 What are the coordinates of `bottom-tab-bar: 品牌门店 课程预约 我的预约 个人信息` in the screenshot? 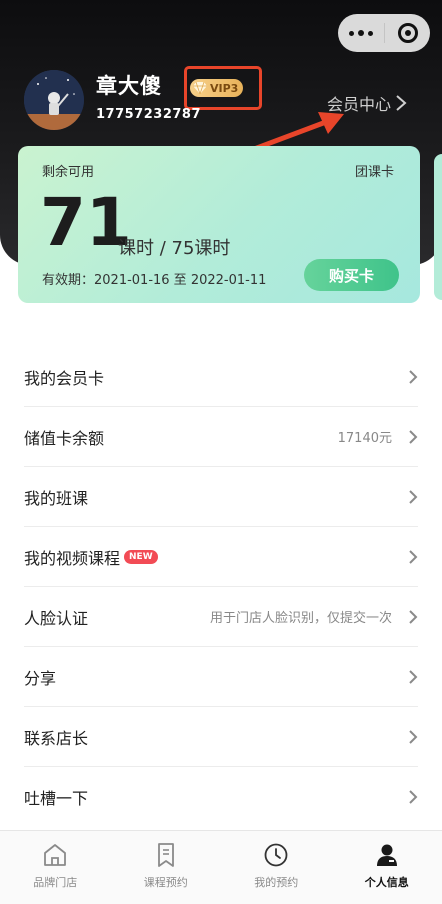 It's located at (221, 867).